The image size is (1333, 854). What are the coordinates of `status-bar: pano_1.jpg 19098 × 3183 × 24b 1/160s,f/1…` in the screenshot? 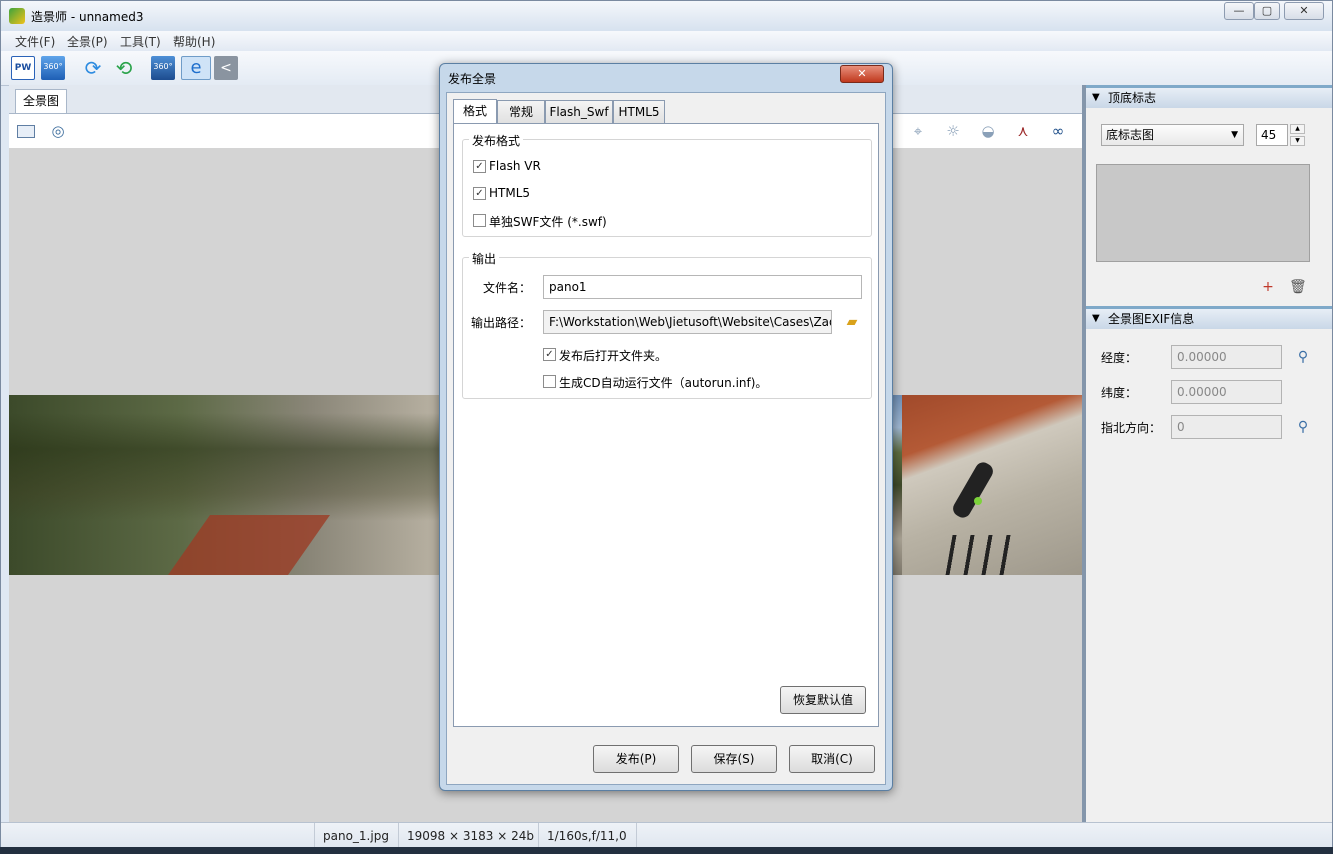 It's located at (666, 835).